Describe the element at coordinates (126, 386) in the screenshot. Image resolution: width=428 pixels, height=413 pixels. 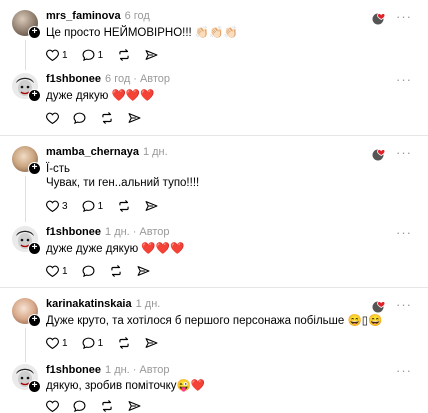
I see `comment-text: дякую, зробив поміточку😜❤️` at that location.